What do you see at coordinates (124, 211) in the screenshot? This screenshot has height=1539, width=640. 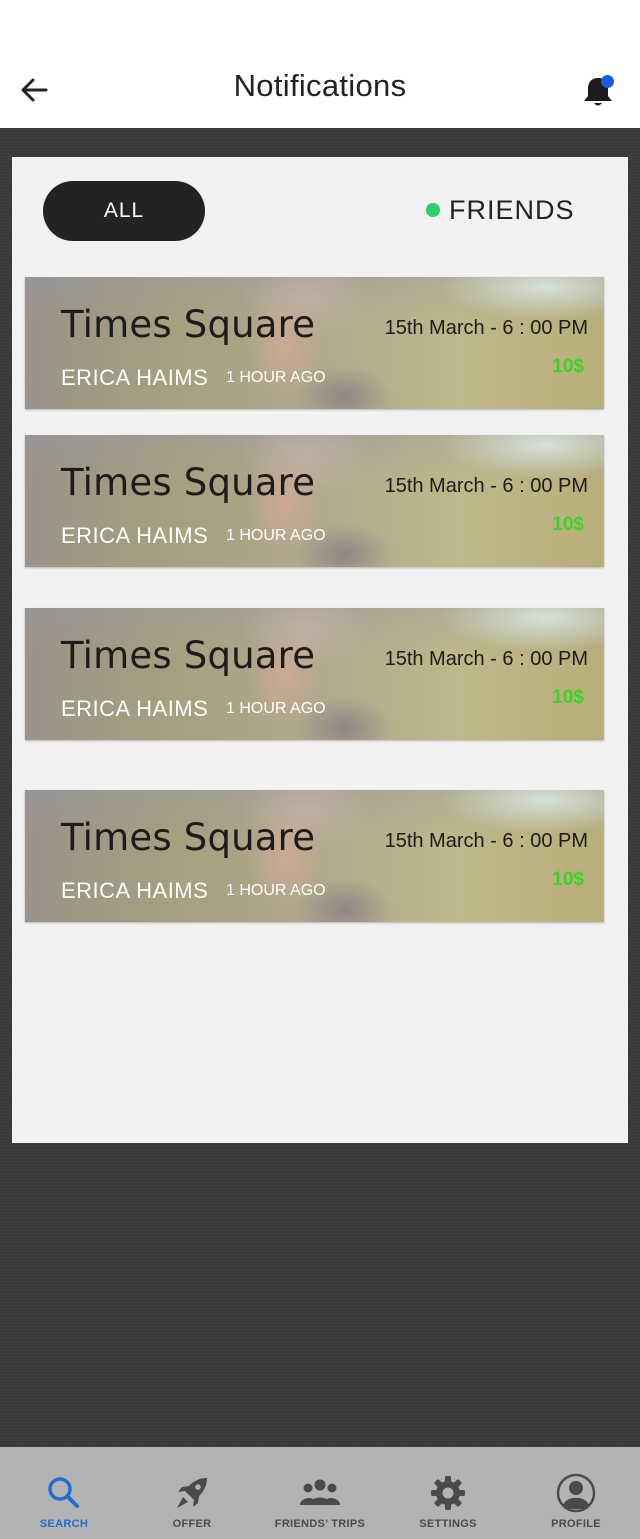 I see `filter-all-button: ALL` at bounding box center [124, 211].